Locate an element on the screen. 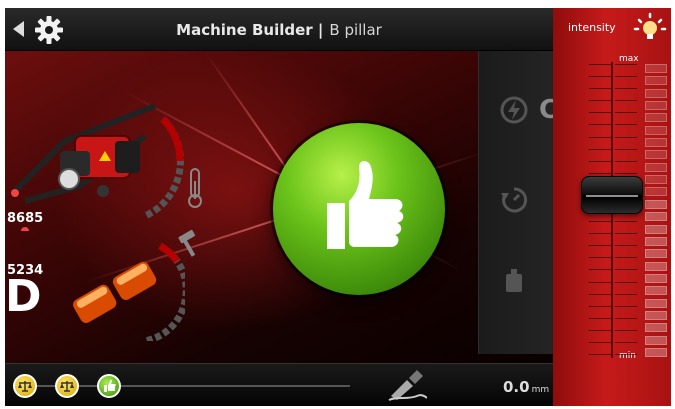  thermometer-icon is located at coordinates (195, 188).